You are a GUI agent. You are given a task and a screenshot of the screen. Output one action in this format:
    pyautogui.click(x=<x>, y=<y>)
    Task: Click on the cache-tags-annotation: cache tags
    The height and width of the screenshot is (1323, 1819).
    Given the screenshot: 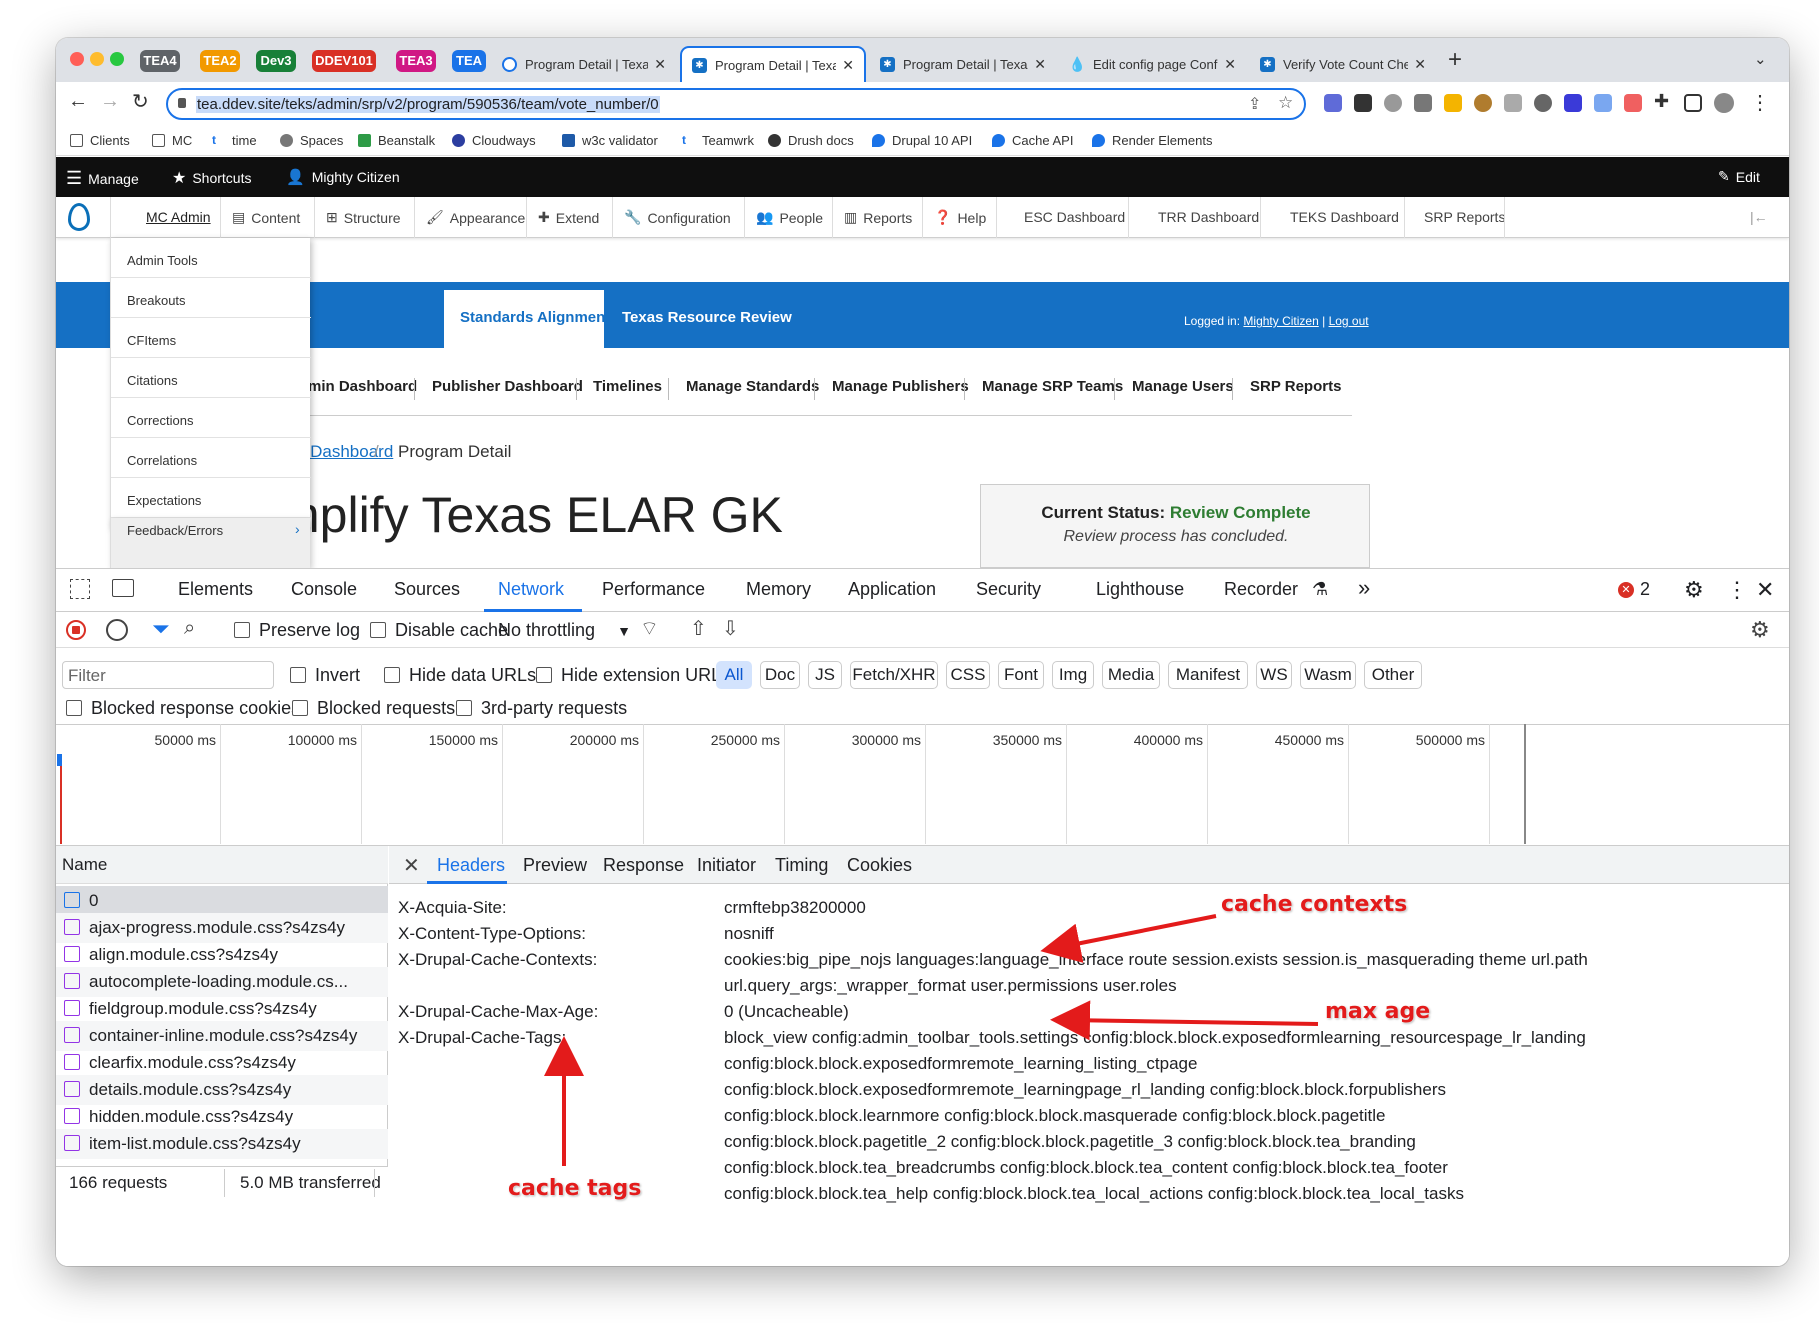 What is the action you would take?
    pyautogui.click(x=575, y=1188)
    